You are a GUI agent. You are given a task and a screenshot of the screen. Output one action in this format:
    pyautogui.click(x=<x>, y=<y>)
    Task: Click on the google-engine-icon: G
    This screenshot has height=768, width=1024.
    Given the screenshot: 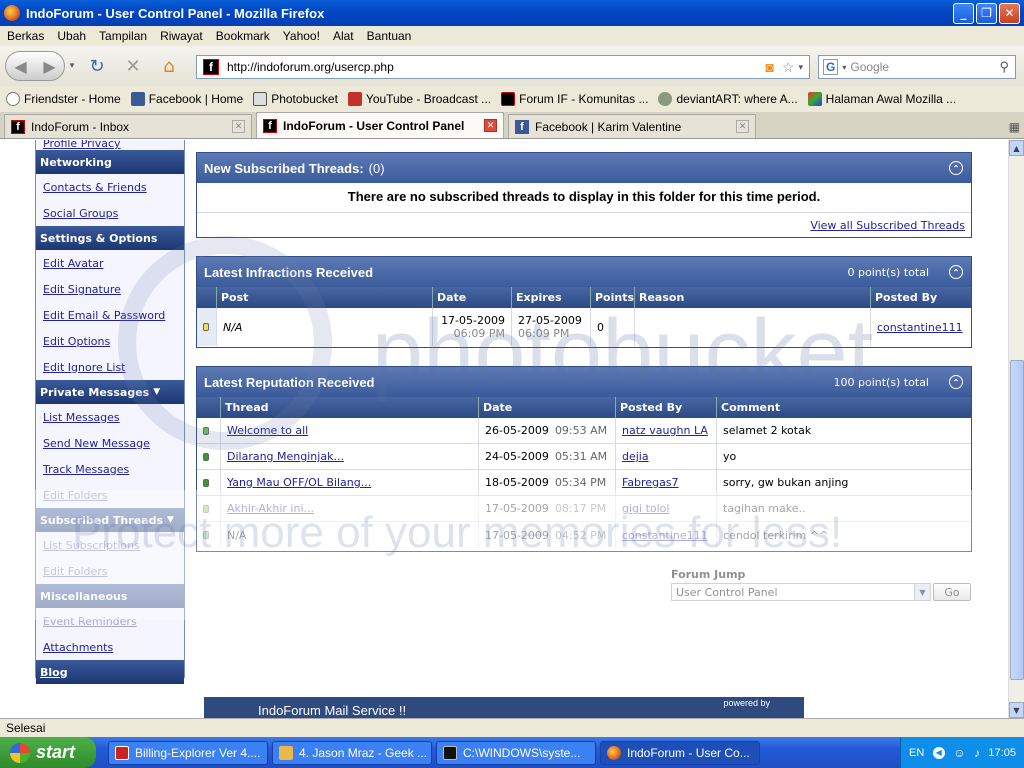 What is the action you would take?
    pyautogui.click(x=831, y=67)
    